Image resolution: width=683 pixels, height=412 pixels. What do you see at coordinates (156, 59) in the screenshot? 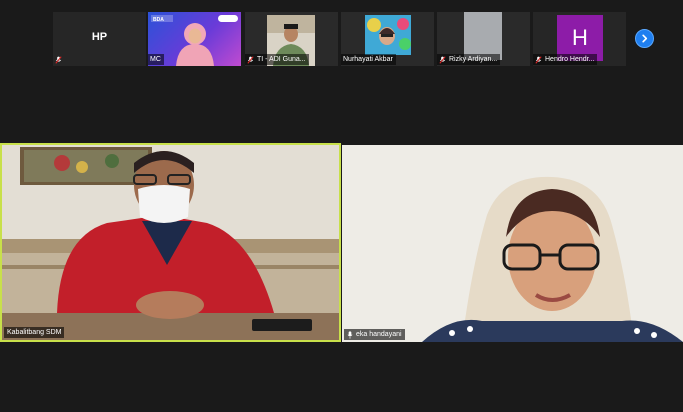
I see `participant-label: MC` at bounding box center [156, 59].